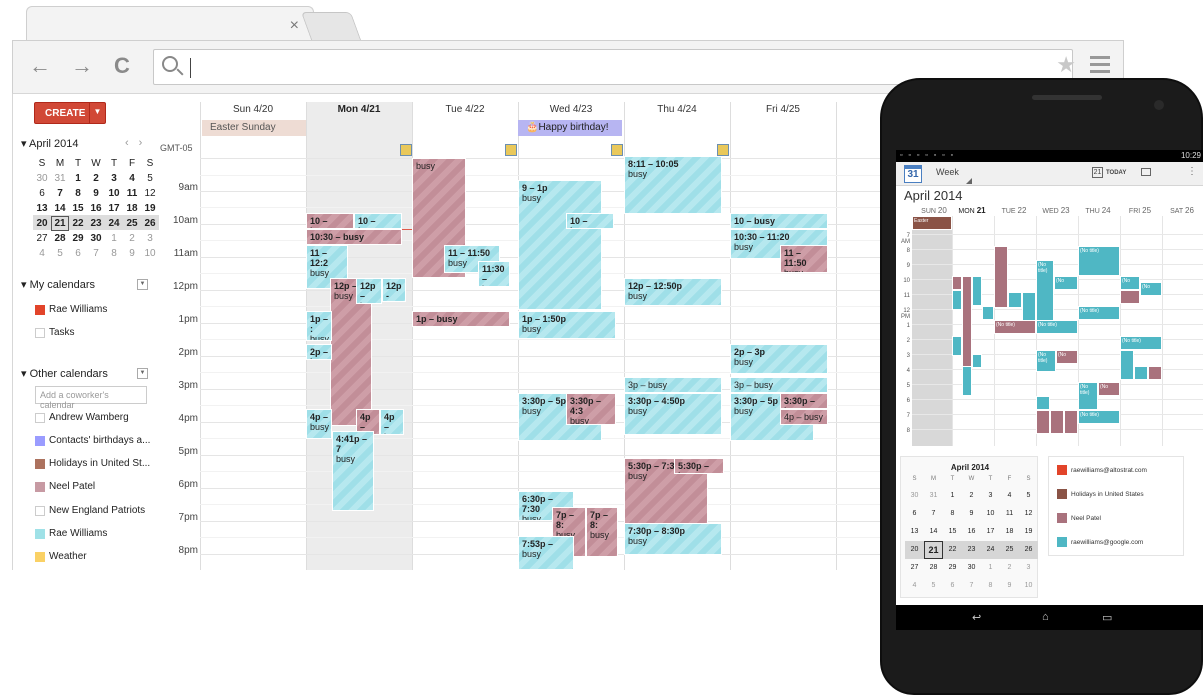 Image resolution: width=1203 pixels, height=695 pixels. What do you see at coordinates (1146, 172) in the screenshot?
I see `add-event-icon` at bounding box center [1146, 172].